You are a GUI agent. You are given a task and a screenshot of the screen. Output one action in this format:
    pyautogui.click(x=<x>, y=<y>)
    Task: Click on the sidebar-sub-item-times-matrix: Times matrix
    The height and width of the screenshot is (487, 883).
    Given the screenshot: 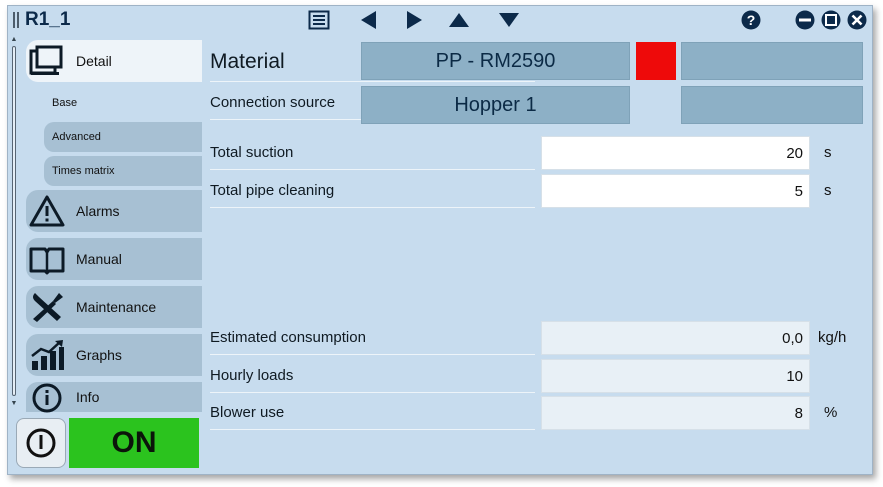 What is the action you would take?
    pyautogui.click(x=123, y=171)
    